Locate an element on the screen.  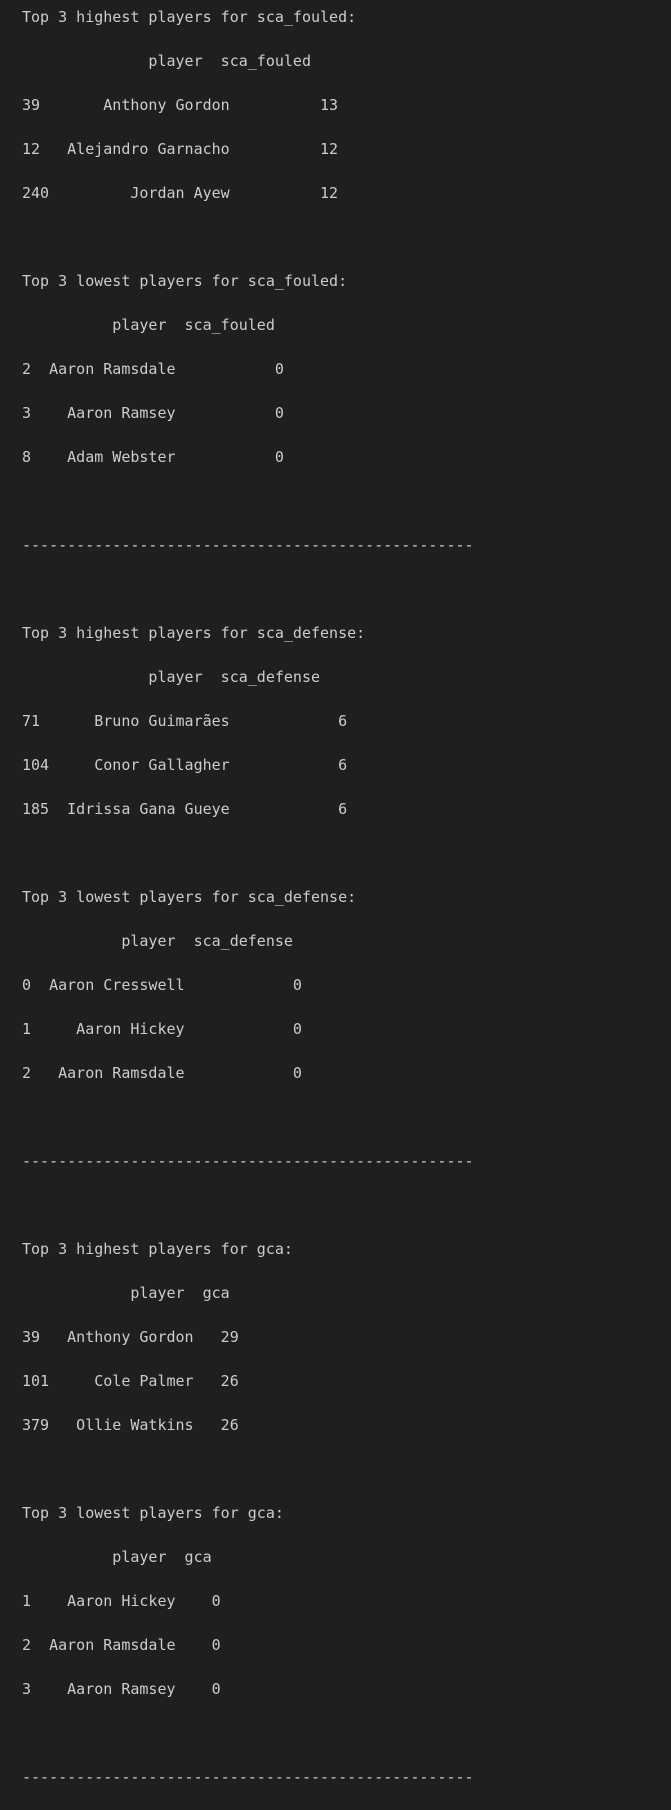
table-row: 71 Bruno Guimarães 6 is located at coordinates (185, 721).